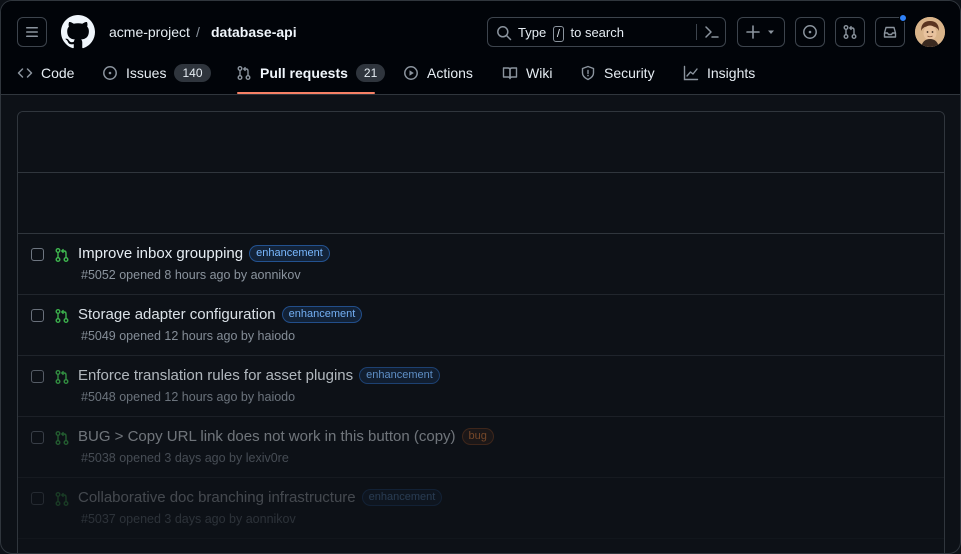  What do you see at coordinates (185, 458) in the screenshot?
I see `pull-request-meta: #5038 opened 3 days ago by lexiv0re` at bounding box center [185, 458].